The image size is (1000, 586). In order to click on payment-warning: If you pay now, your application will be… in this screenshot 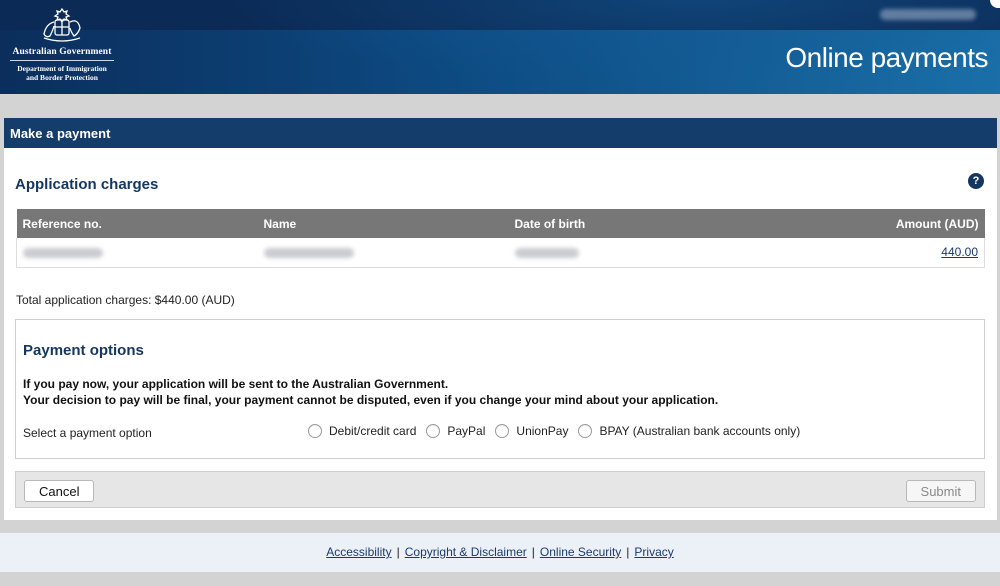, I will do `click(370, 392)`.